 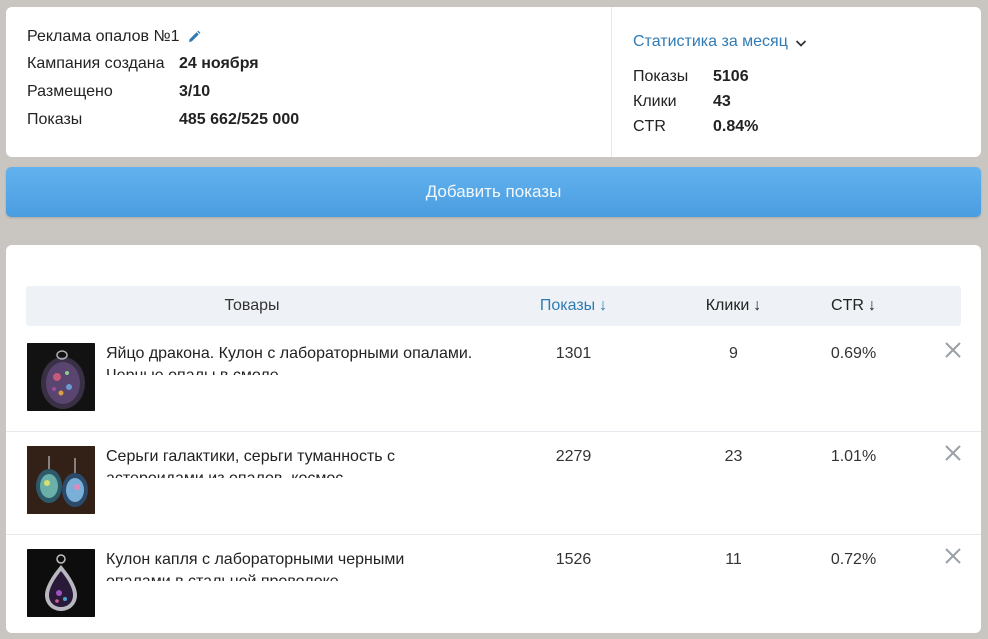 I want to click on shows-label: Показы, so click(x=55, y=119).